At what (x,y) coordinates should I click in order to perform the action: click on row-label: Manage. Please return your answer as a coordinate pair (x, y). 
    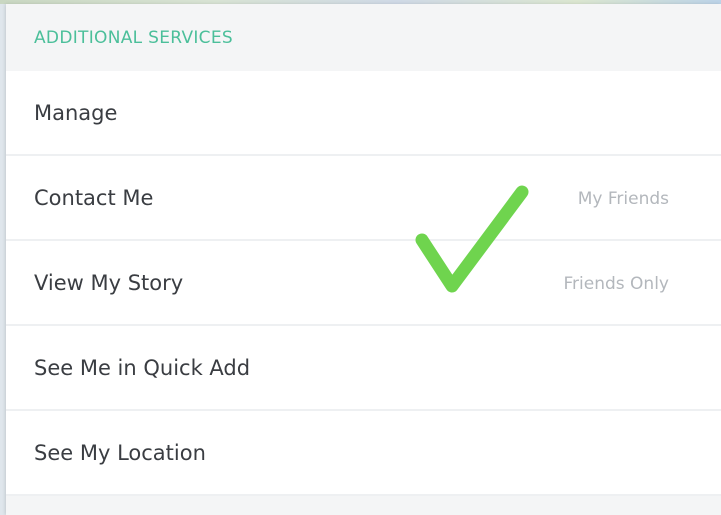
    Looking at the image, I should click on (76, 113).